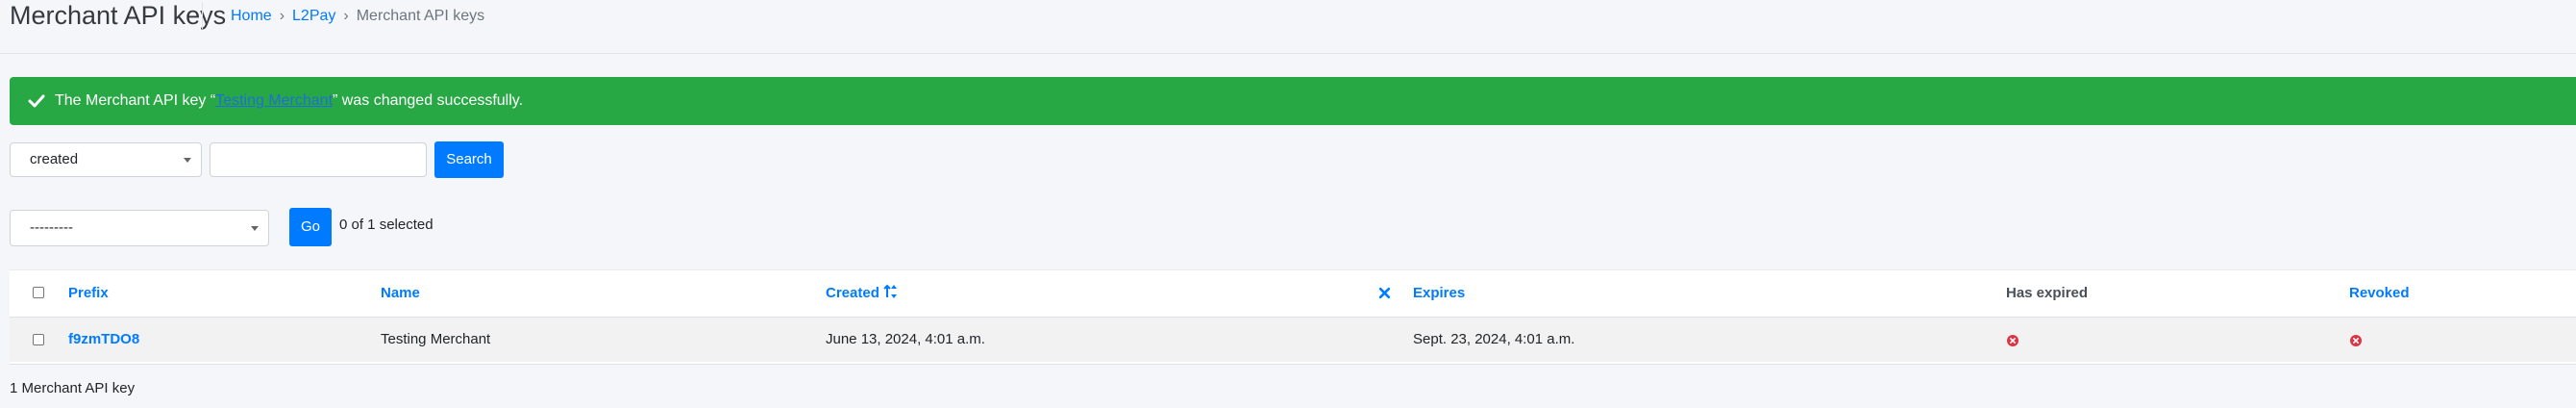 Image resolution: width=2576 pixels, height=408 pixels. What do you see at coordinates (73, 388) in the screenshot?
I see `result-count: 1 Merchant API key` at bounding box center [73, 388].